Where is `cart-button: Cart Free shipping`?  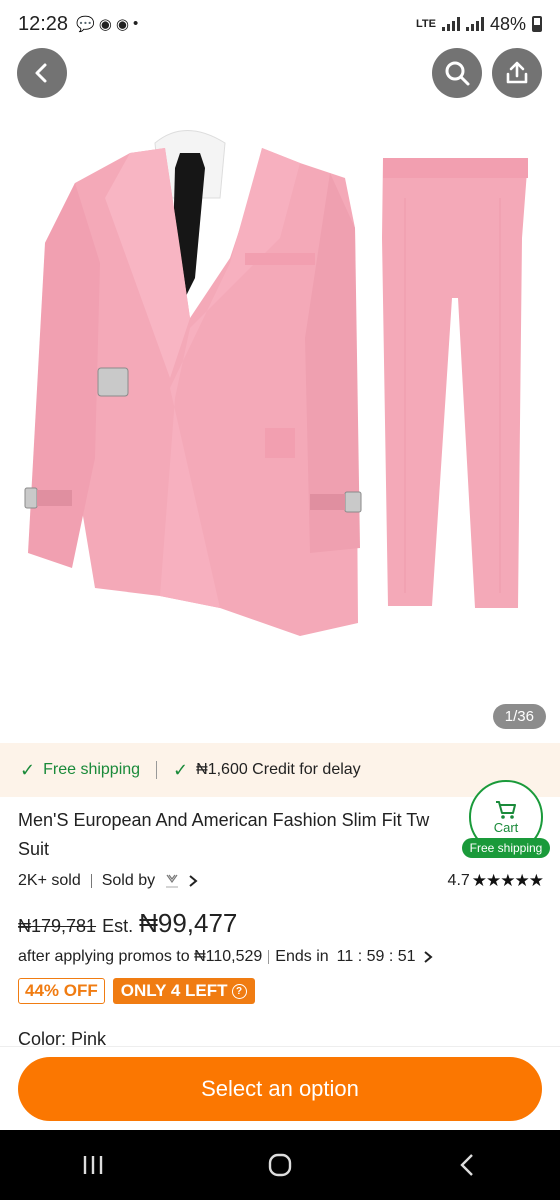
cart-button: Cart Free shipping is located at coordinates (506, 820).